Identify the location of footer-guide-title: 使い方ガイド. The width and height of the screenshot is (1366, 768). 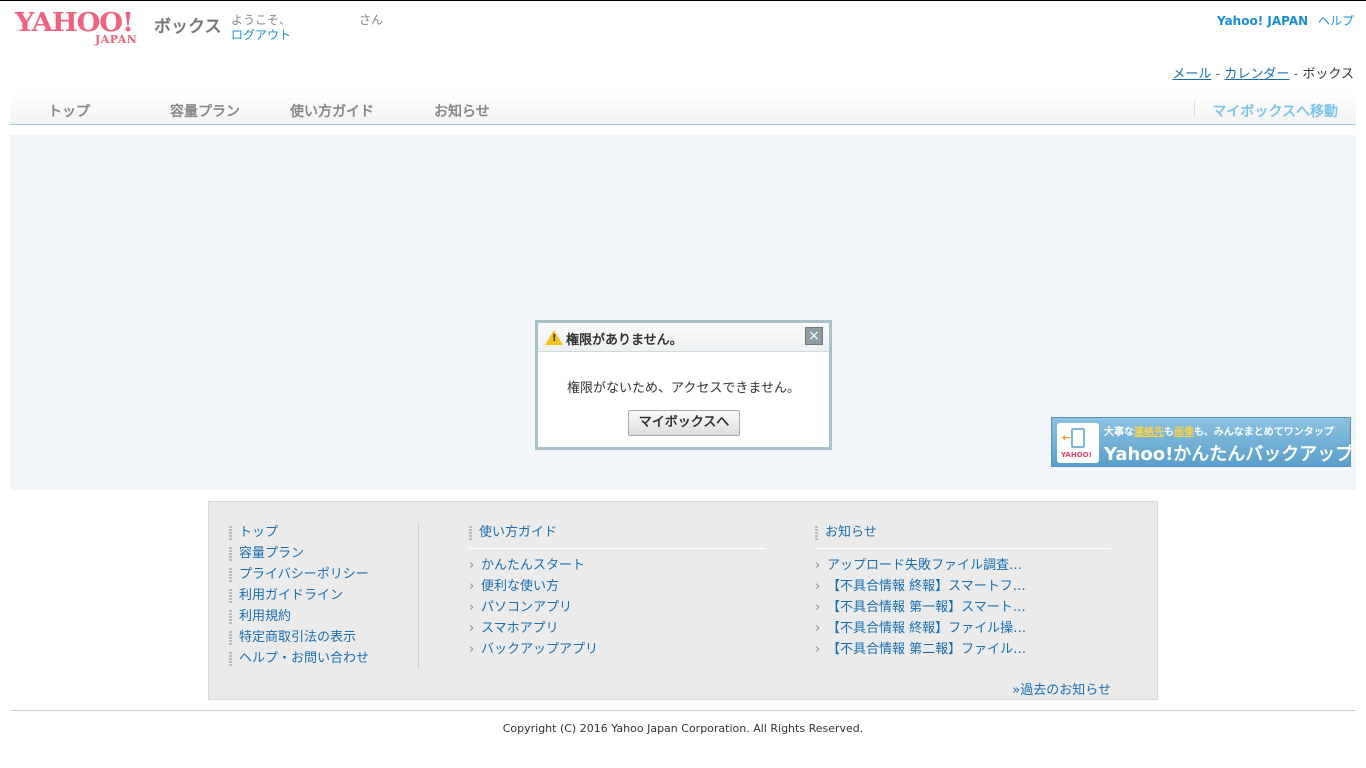
(617, 532).